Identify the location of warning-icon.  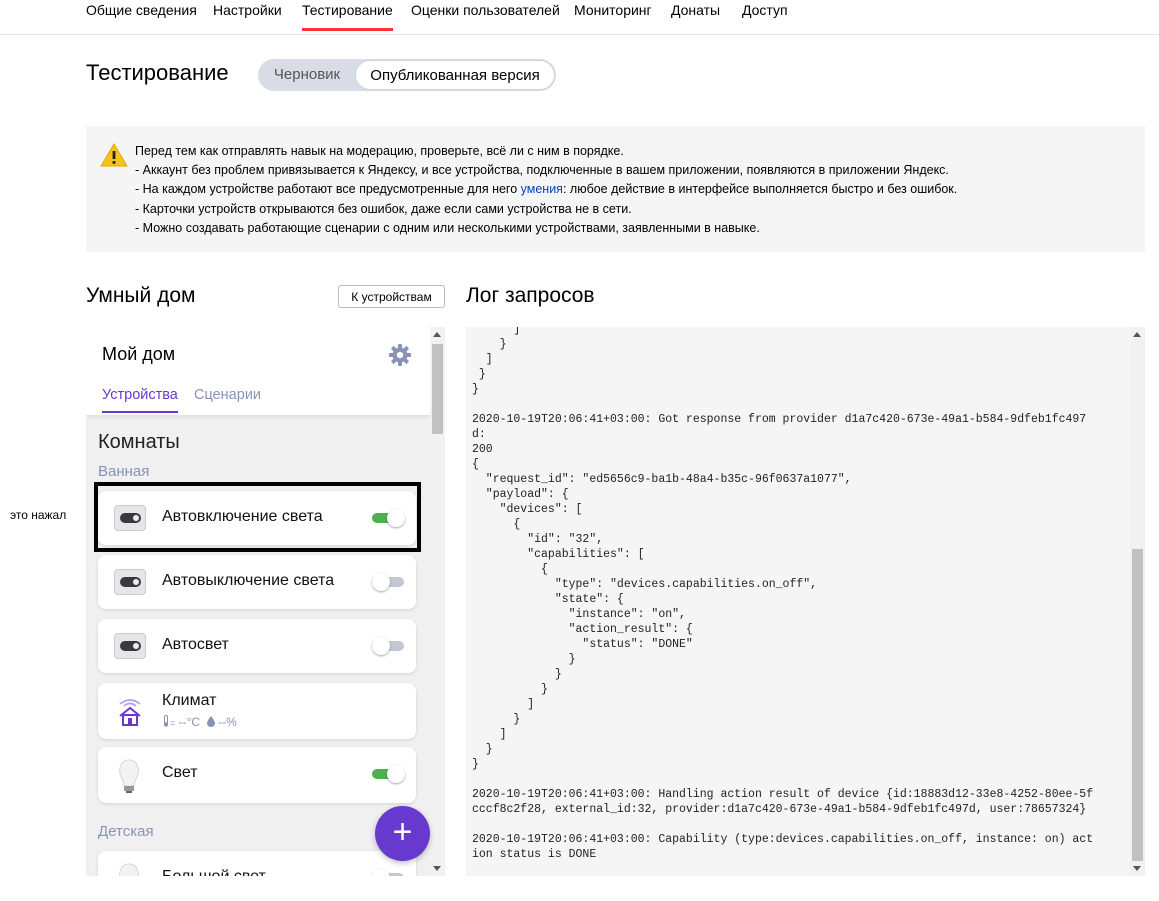
(114, 155).